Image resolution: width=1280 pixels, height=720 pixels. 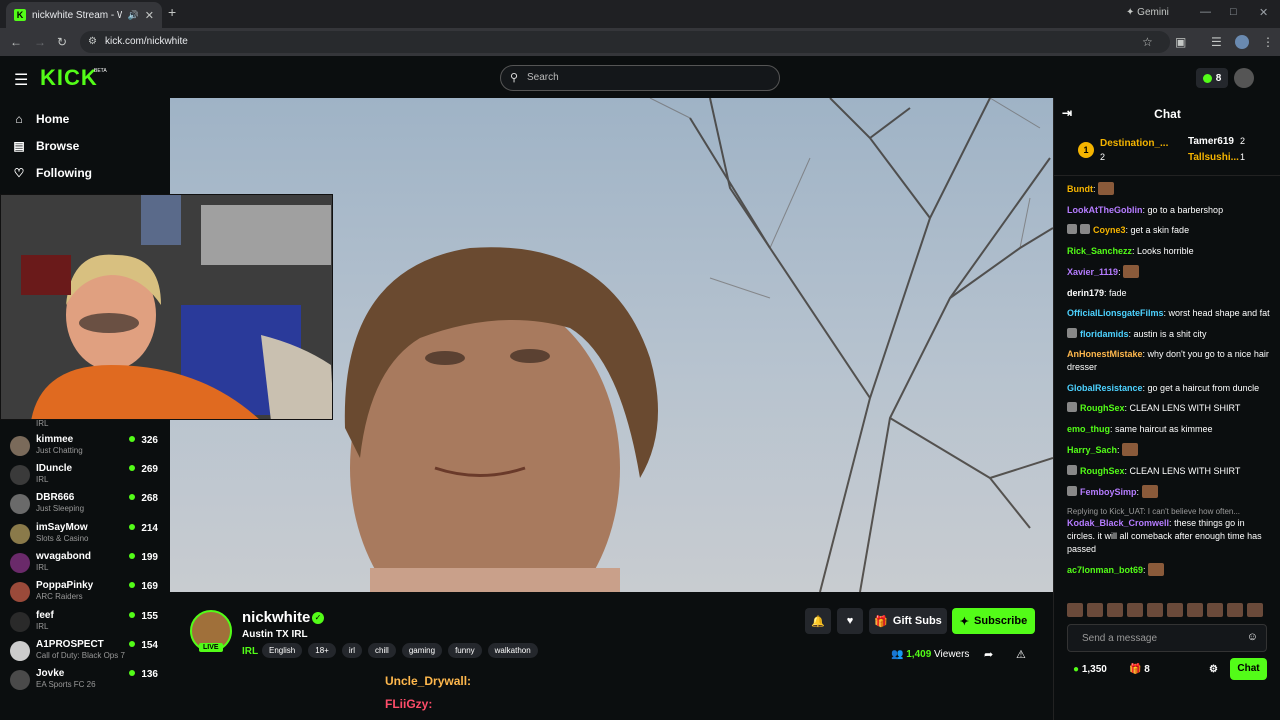 What do you see at coordinates (1167, 638) in the screenshot?
I see `chat-message-input: Send a message ☺` at bounding box center [1167, 638].